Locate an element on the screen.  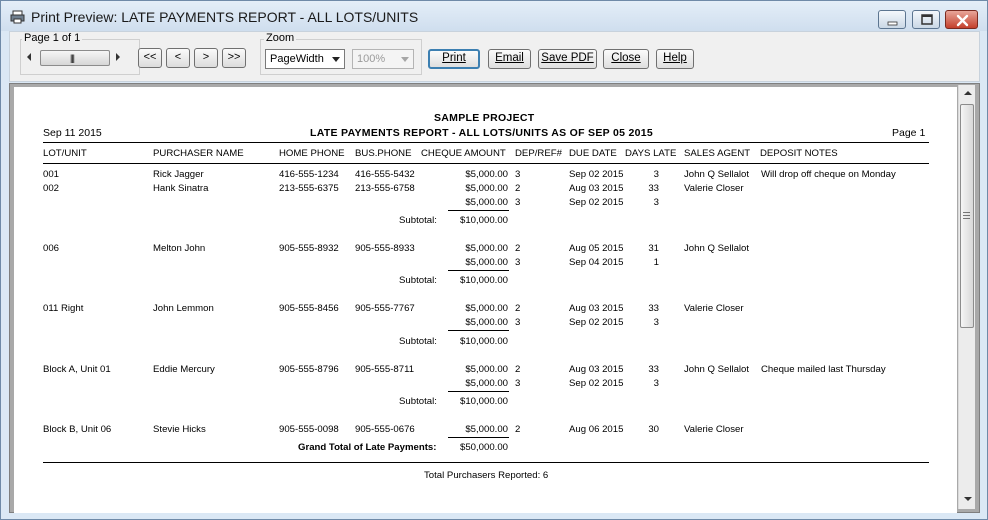
grand-total-label: Grand Total of Late Payments: is located at coordinates (367, 447).